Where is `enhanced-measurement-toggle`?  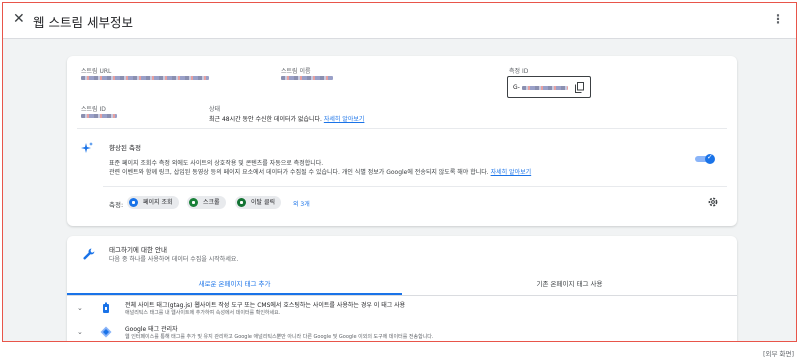
enhanced-measurement-toggle is located at coordinates (705, 158).